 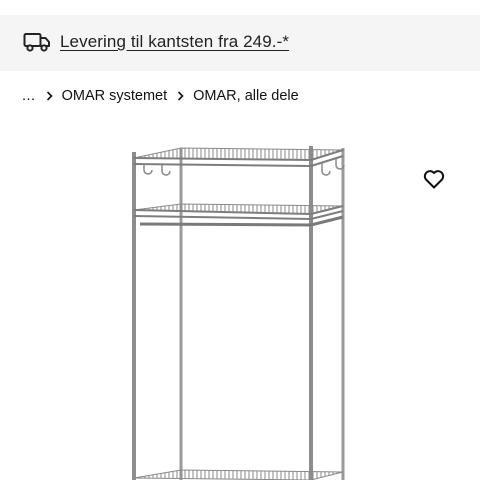 I want to click on breadcrumb-item-omar-alle-dele: OMAR, alle dele, so click(x=246, y=96).